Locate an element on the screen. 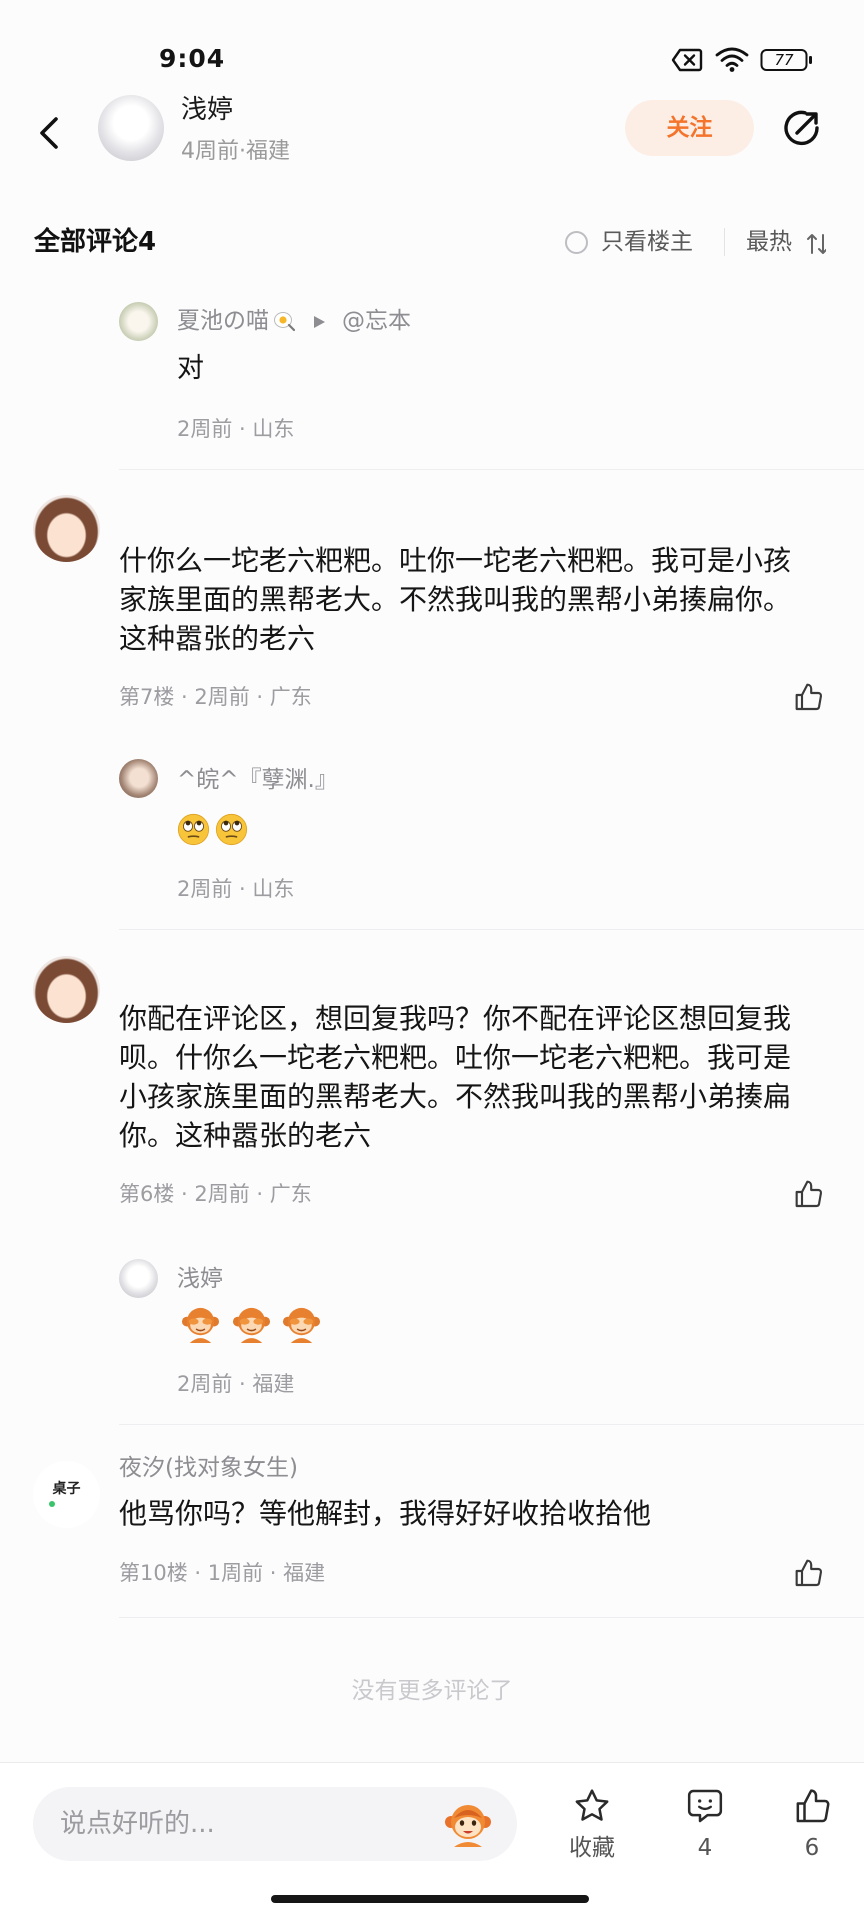 Image resolution: width=864 pixels, height=1921 pixels. reply-arrow-icon is located at coordinates (319, 321).